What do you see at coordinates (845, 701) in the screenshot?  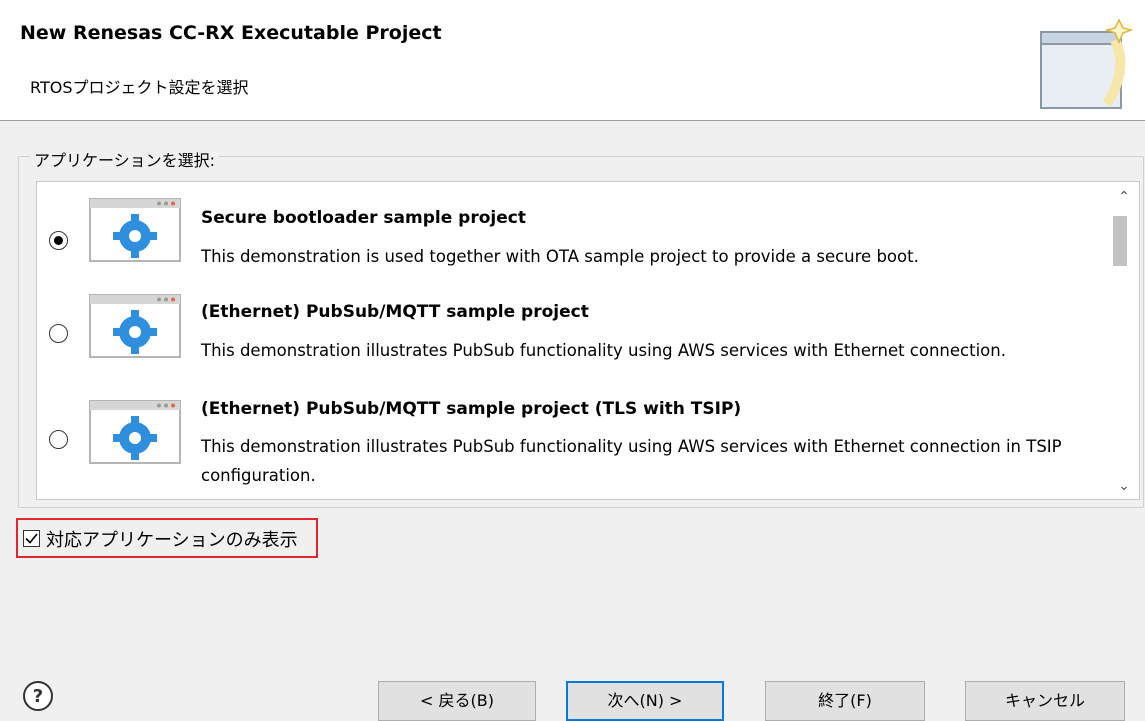 I see `finish-button: 終了(F)` at bounding box center [845, 701].